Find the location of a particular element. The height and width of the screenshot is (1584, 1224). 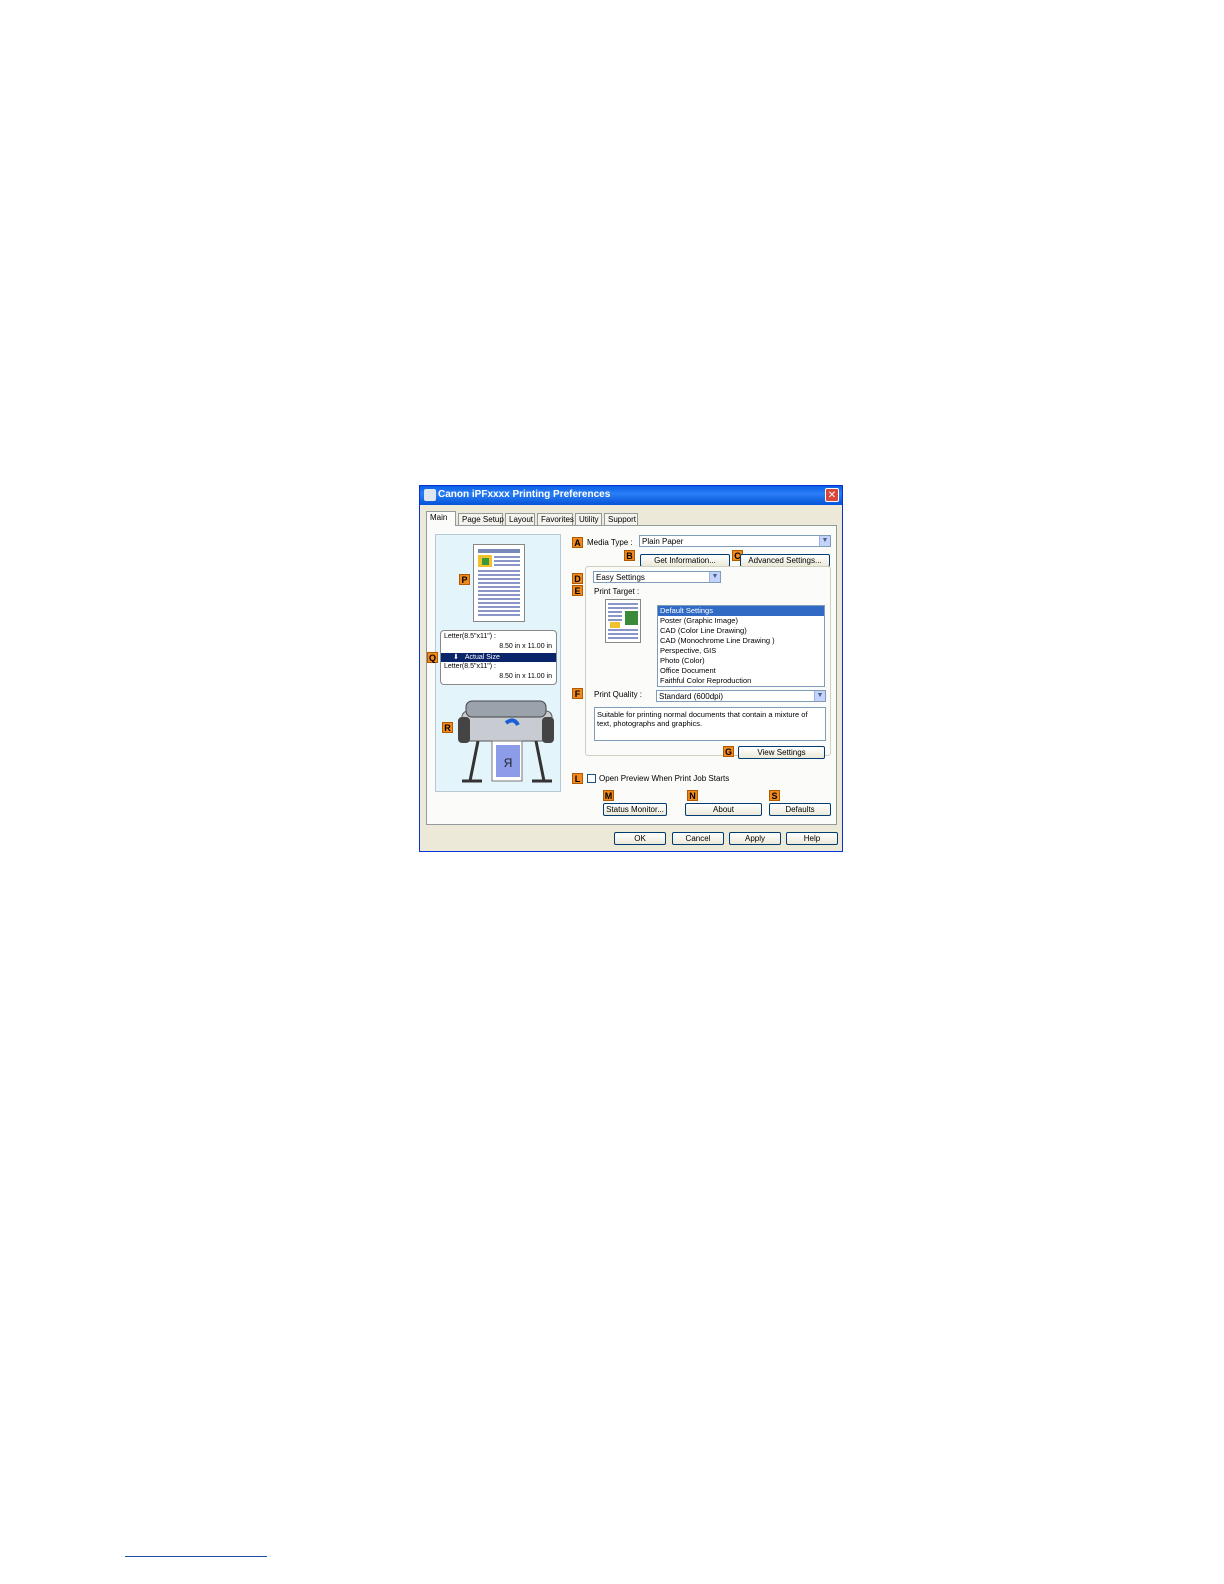

title-bar: Canon iPFxxxx Printing Preferences ✕ is located at coordinates (631, 495).